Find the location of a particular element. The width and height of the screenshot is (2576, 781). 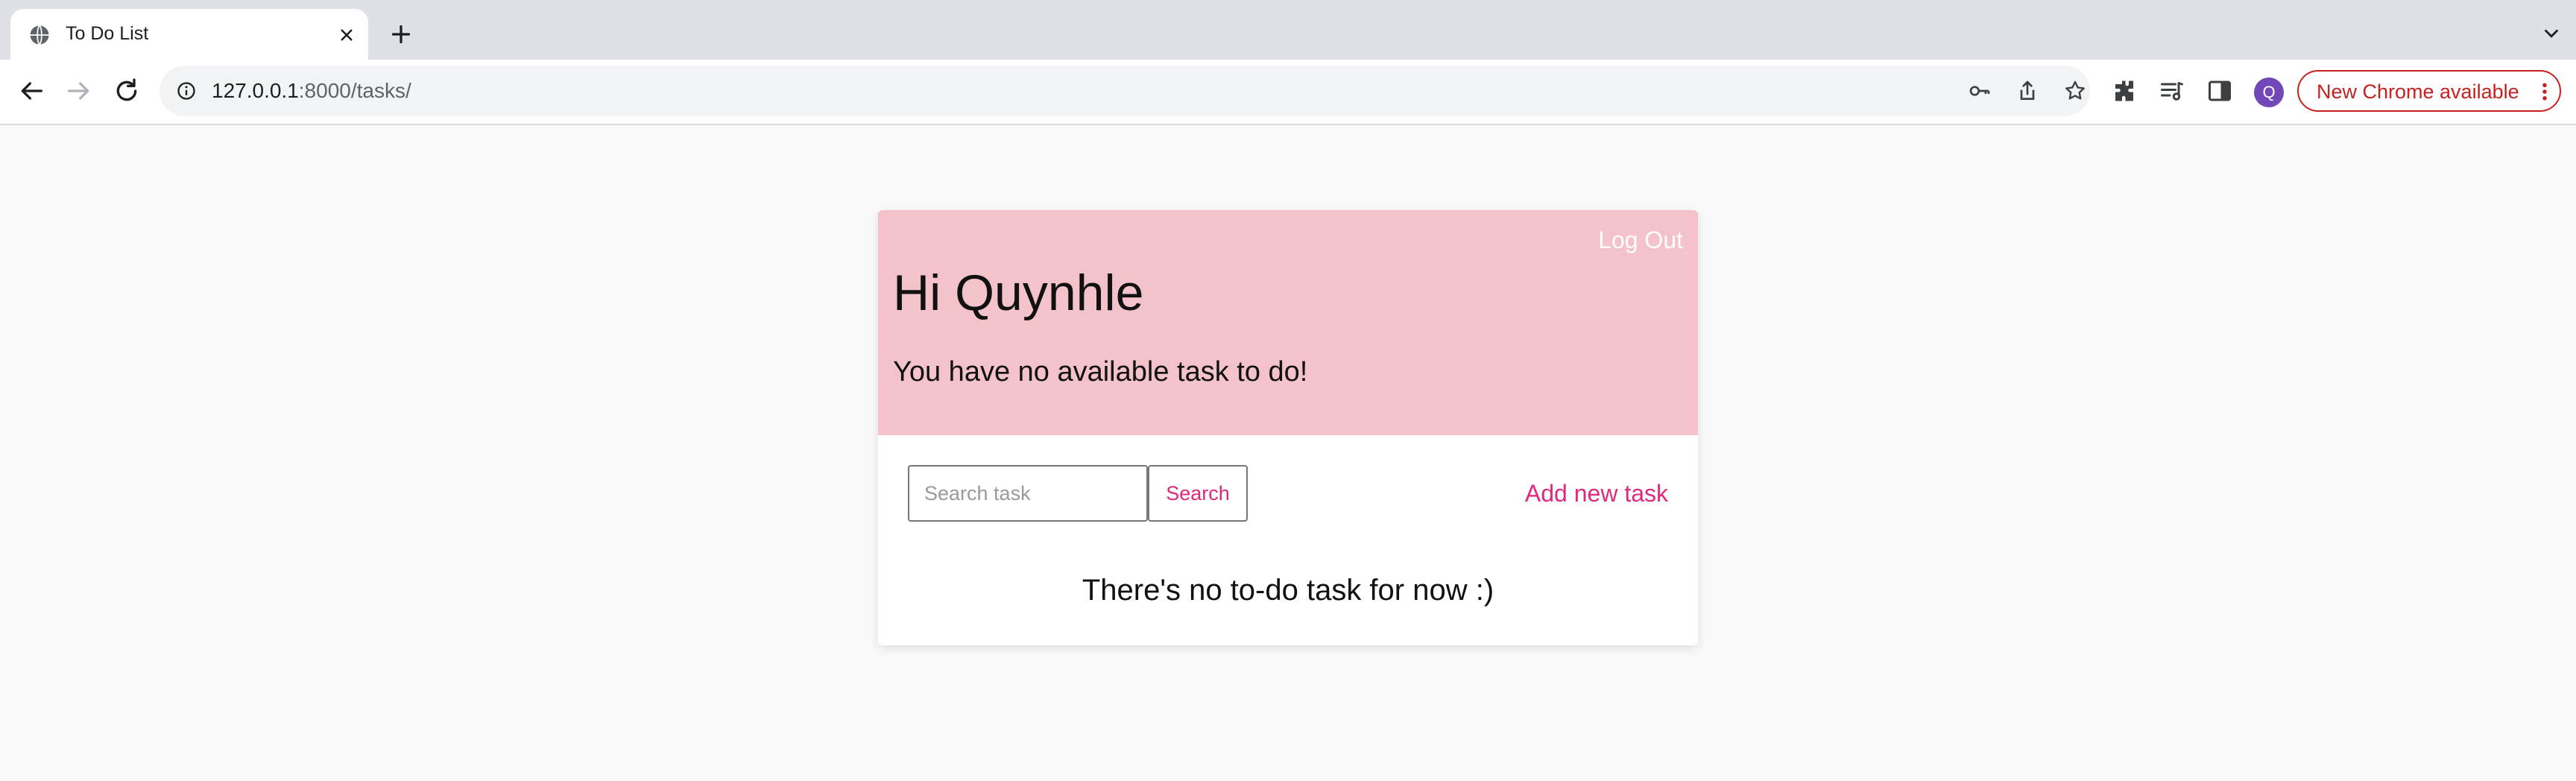

back-arrow-icon is located at coordinates (31, 91).